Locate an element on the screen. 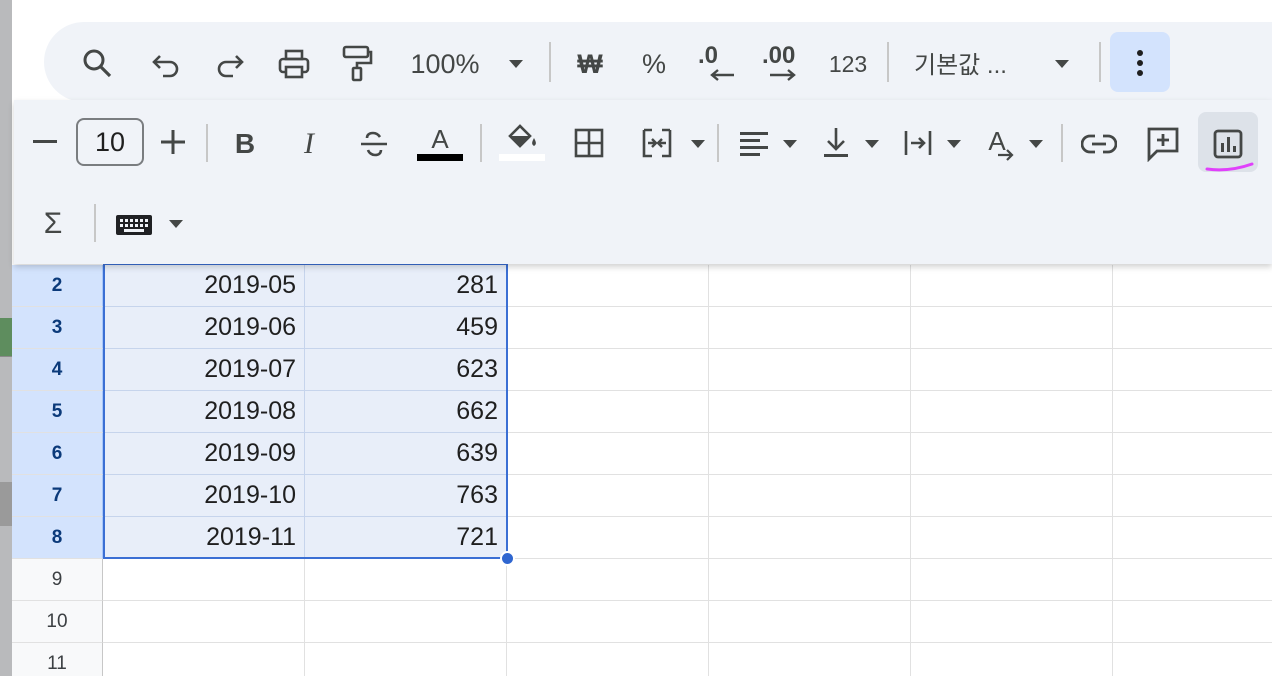 This screenshot has width=1272, height=676. percent-format-button: % is located at coordinates (654, 64).